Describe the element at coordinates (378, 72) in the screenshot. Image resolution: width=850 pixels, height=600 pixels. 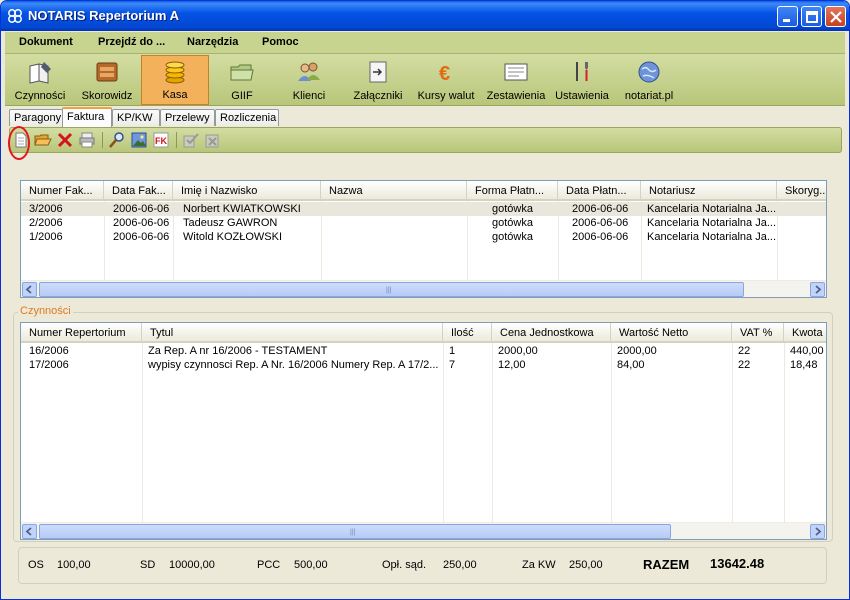
I see `attachment-icon` at that location.